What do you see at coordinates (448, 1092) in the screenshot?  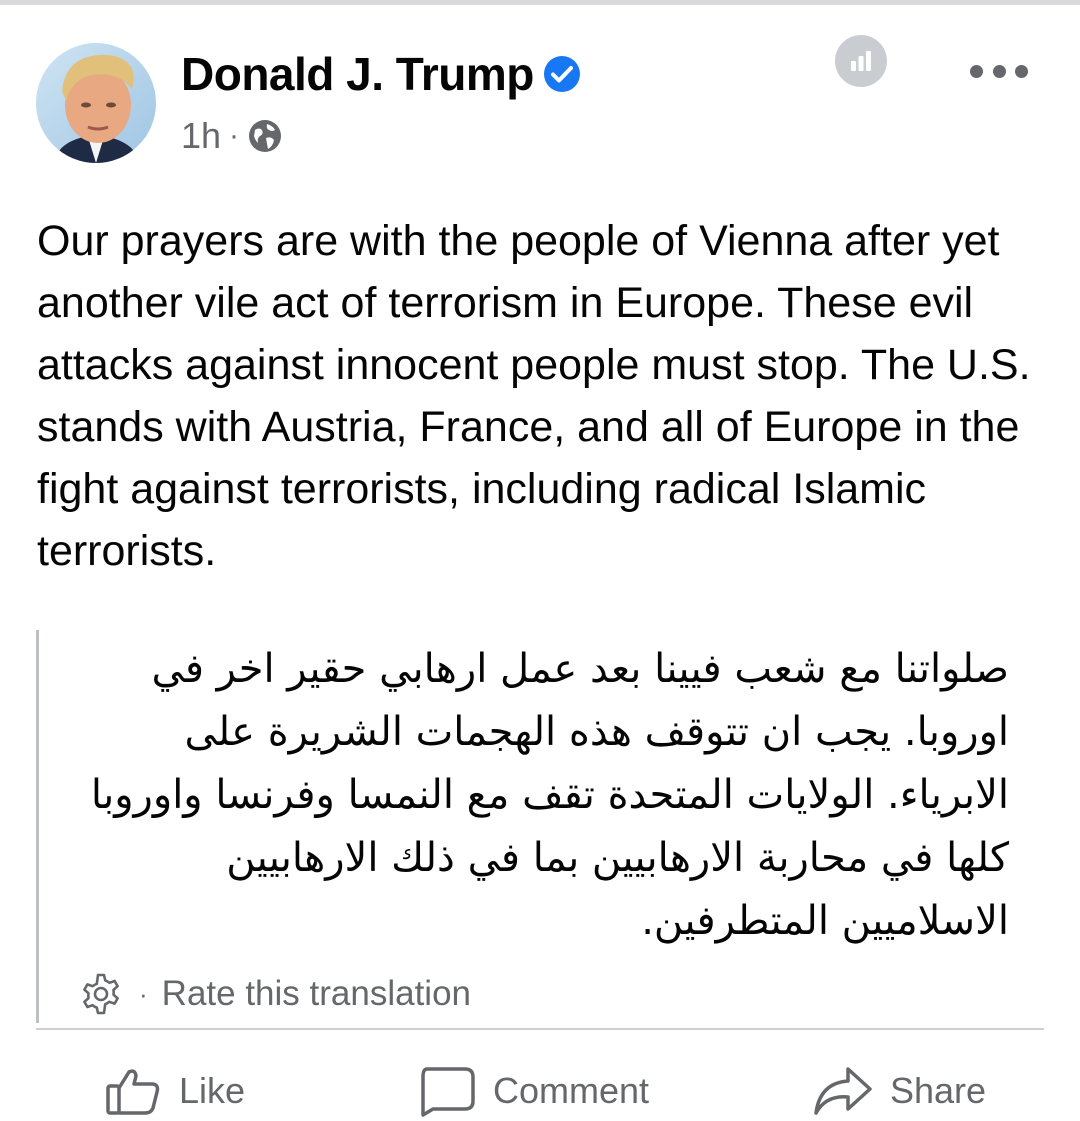 I see `comment-icon` at bounding box center [448, 1092].